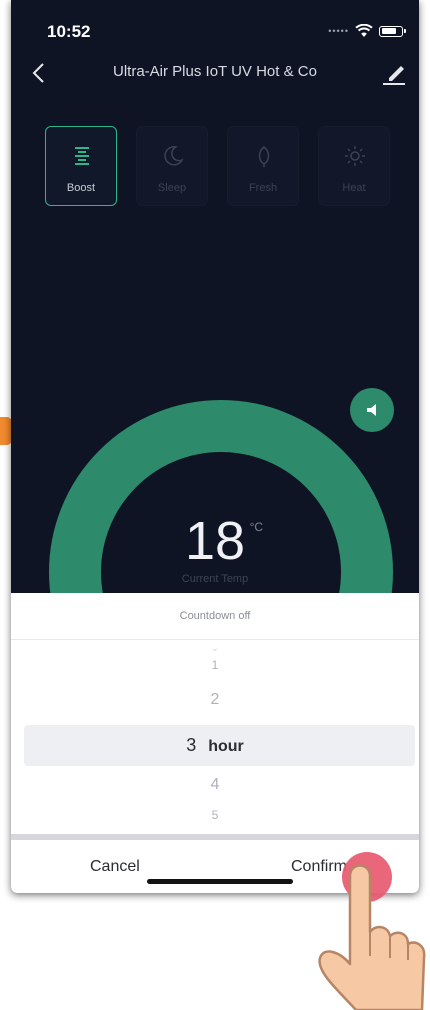  What do you see at coordinates (215, 700) in the screenshot?
I see `picker-option: 2` at bounding box center [215, 700].